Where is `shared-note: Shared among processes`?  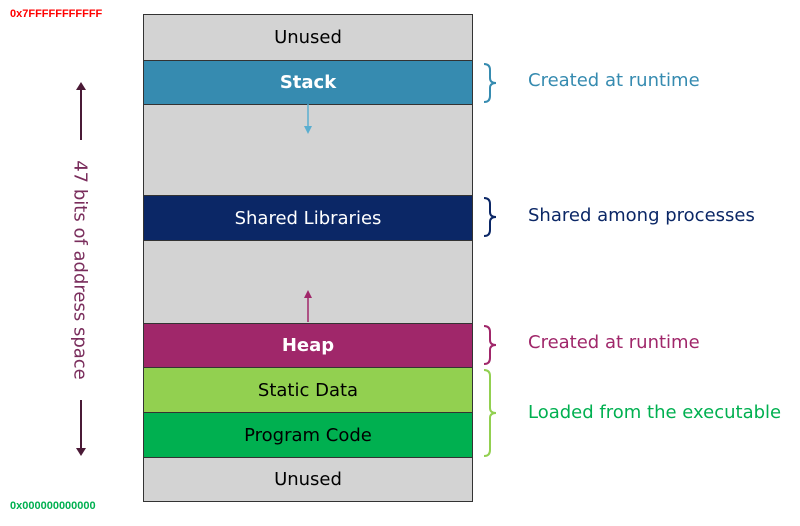
shared-note: Shared among processes is located at coordinates (641, 215).